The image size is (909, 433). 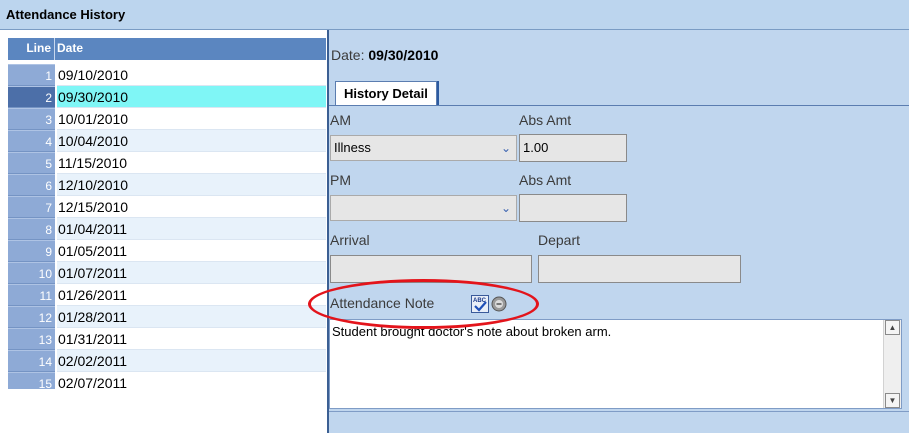 I want to click on table-row: 7 12/15/2010, so click(x=167, y=207).